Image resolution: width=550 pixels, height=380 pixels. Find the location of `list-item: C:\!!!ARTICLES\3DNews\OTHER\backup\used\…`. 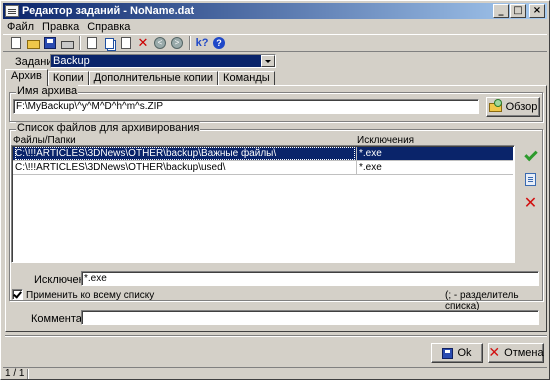

list-item: C:\!!!ARTICLES\3DNews\OTHER\backup\used\… is located at coordinates (263, 168).